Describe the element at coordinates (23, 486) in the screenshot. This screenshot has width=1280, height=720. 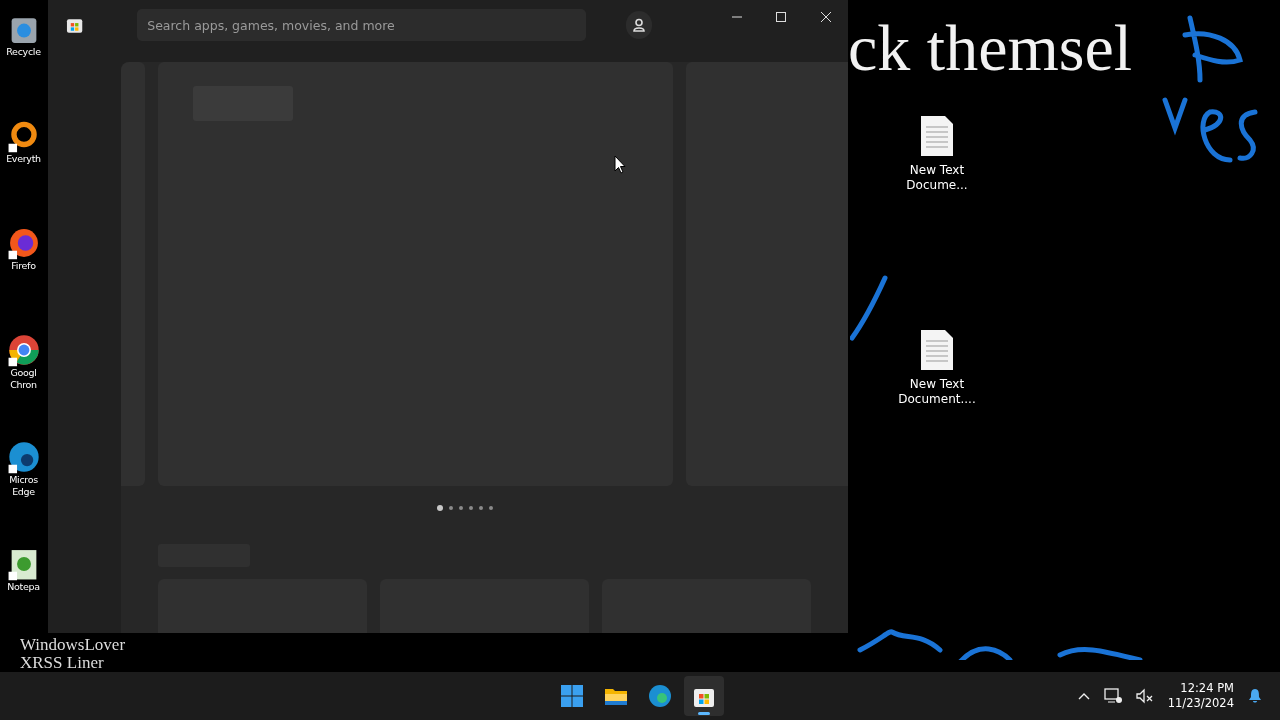
I see `icon-label: Micros Edge` at that location.